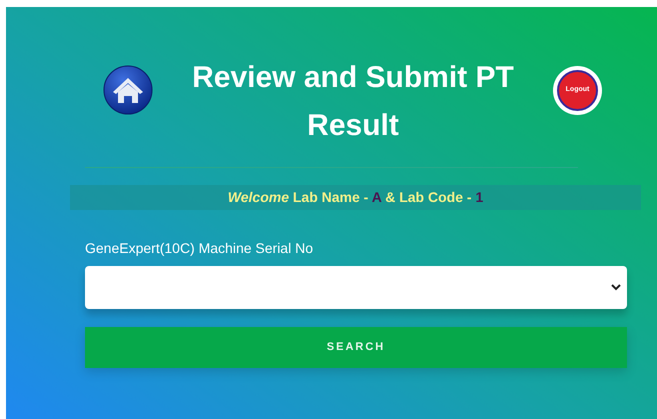 Image resolution: width=657 pixels, height=419 pixels. What do you see at coordinates (199, 248) in the screenshot?
I see `field-label: GeneExpert(10C) Machine Serial No` at bounding box center [199, 248].